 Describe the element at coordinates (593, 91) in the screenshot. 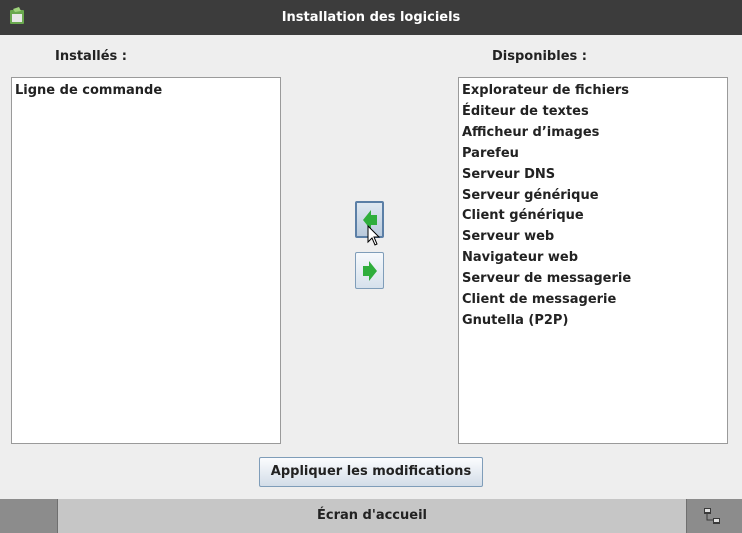

I see `list-item: Explorateur de fichiers` at that location.